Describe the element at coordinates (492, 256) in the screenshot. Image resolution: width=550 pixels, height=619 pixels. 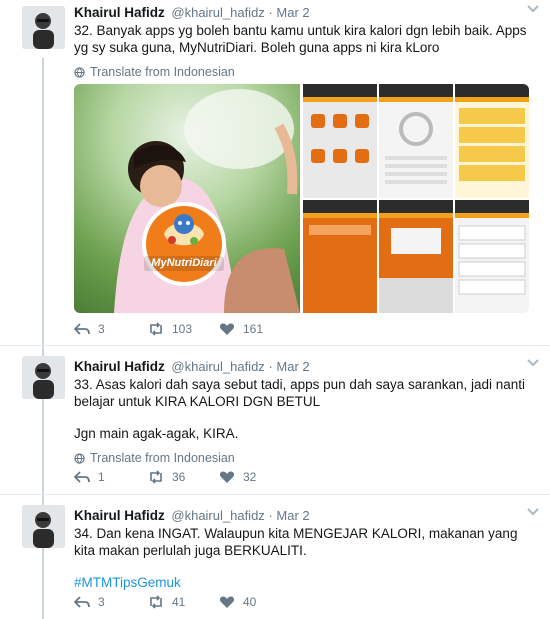
I see `app-screen-results` at that location.